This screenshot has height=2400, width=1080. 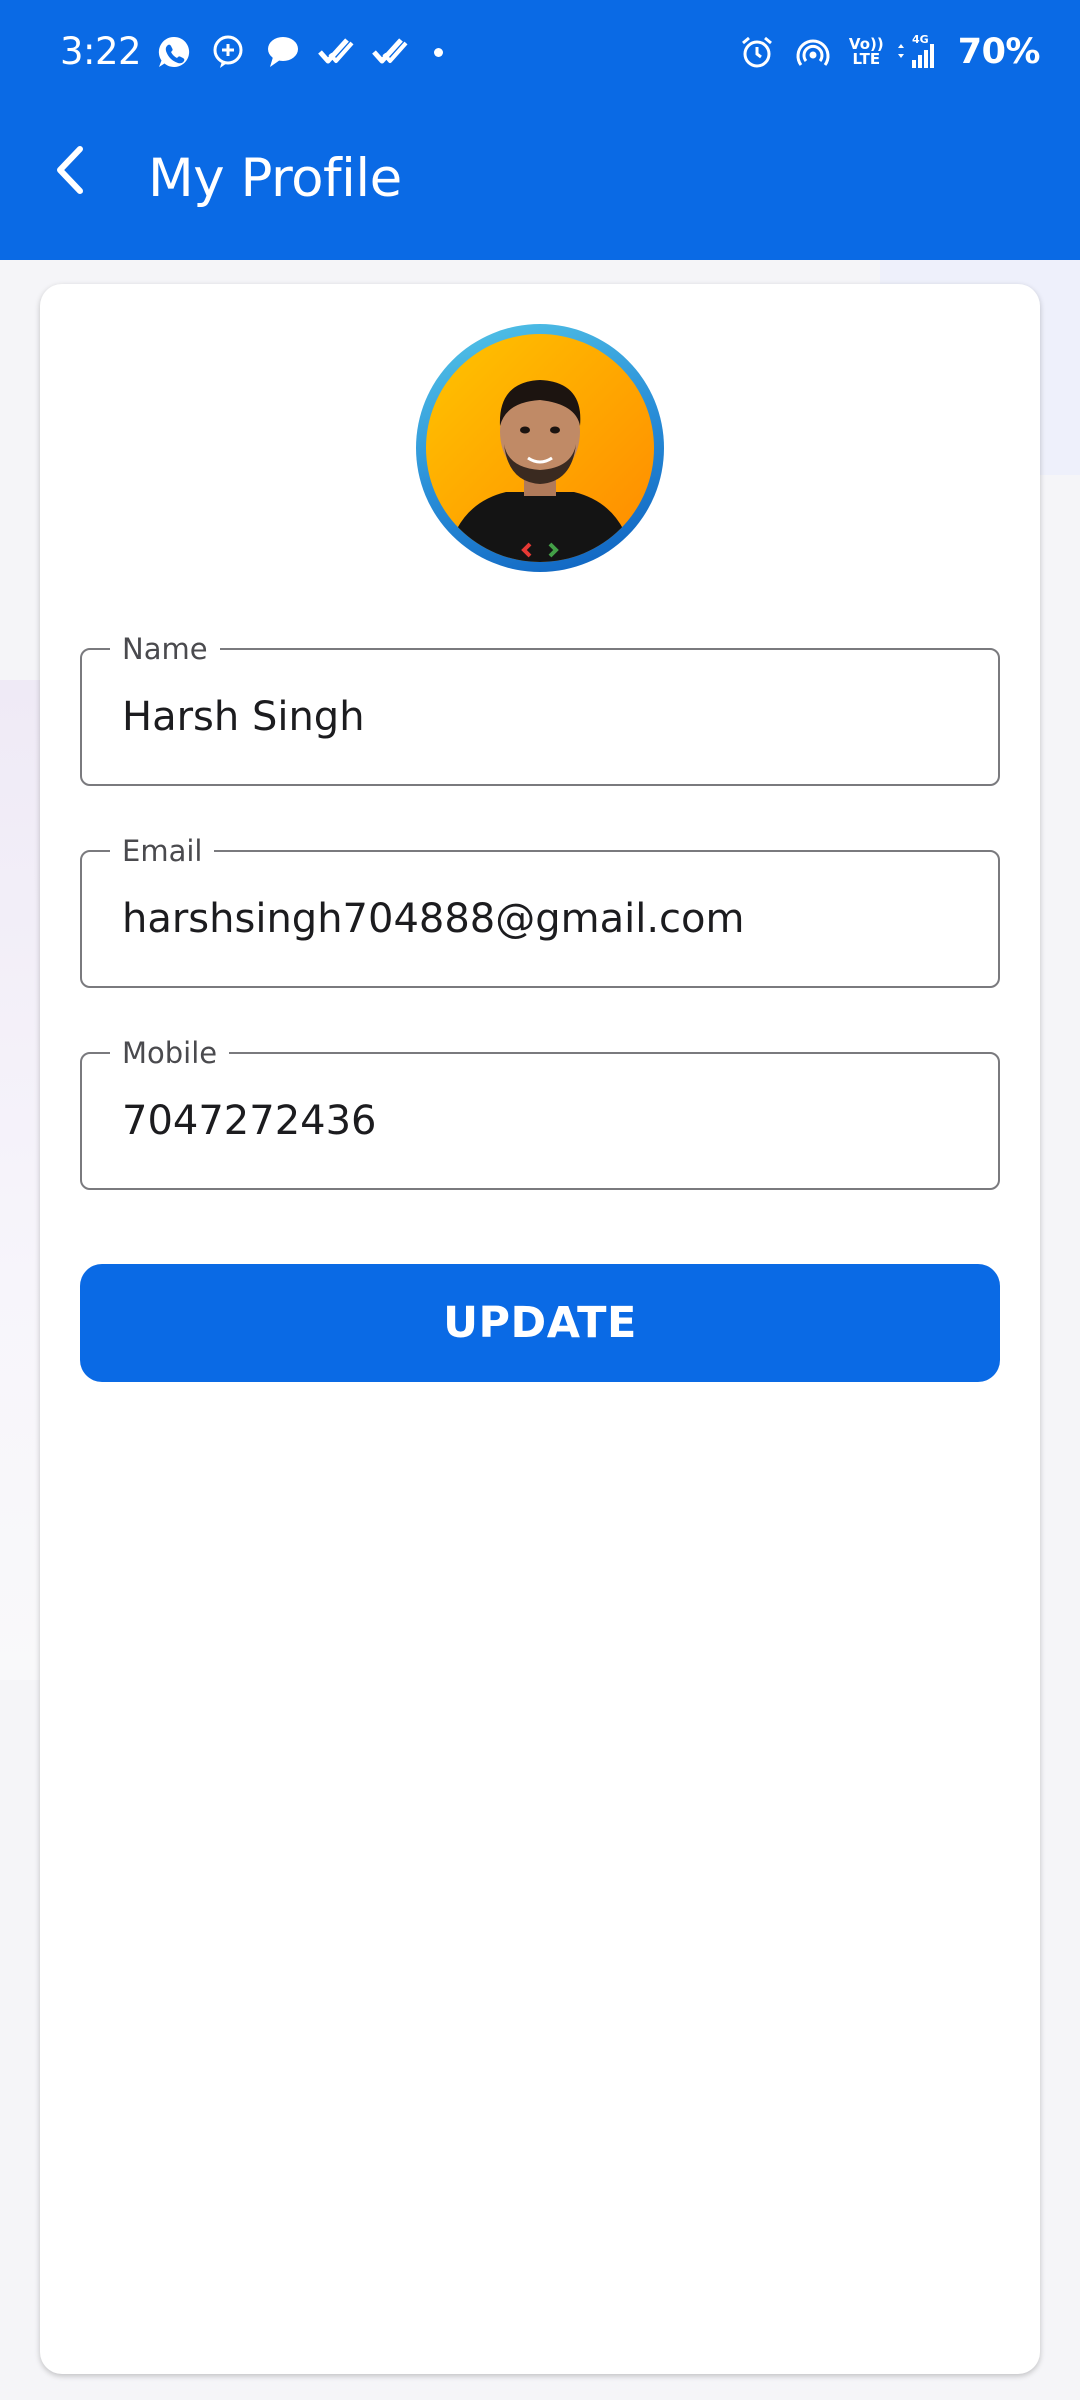 What do you see at coordinates (813, 52) in the screenshot?
I see `hotspot-icon` at bounding box center [813, 52].